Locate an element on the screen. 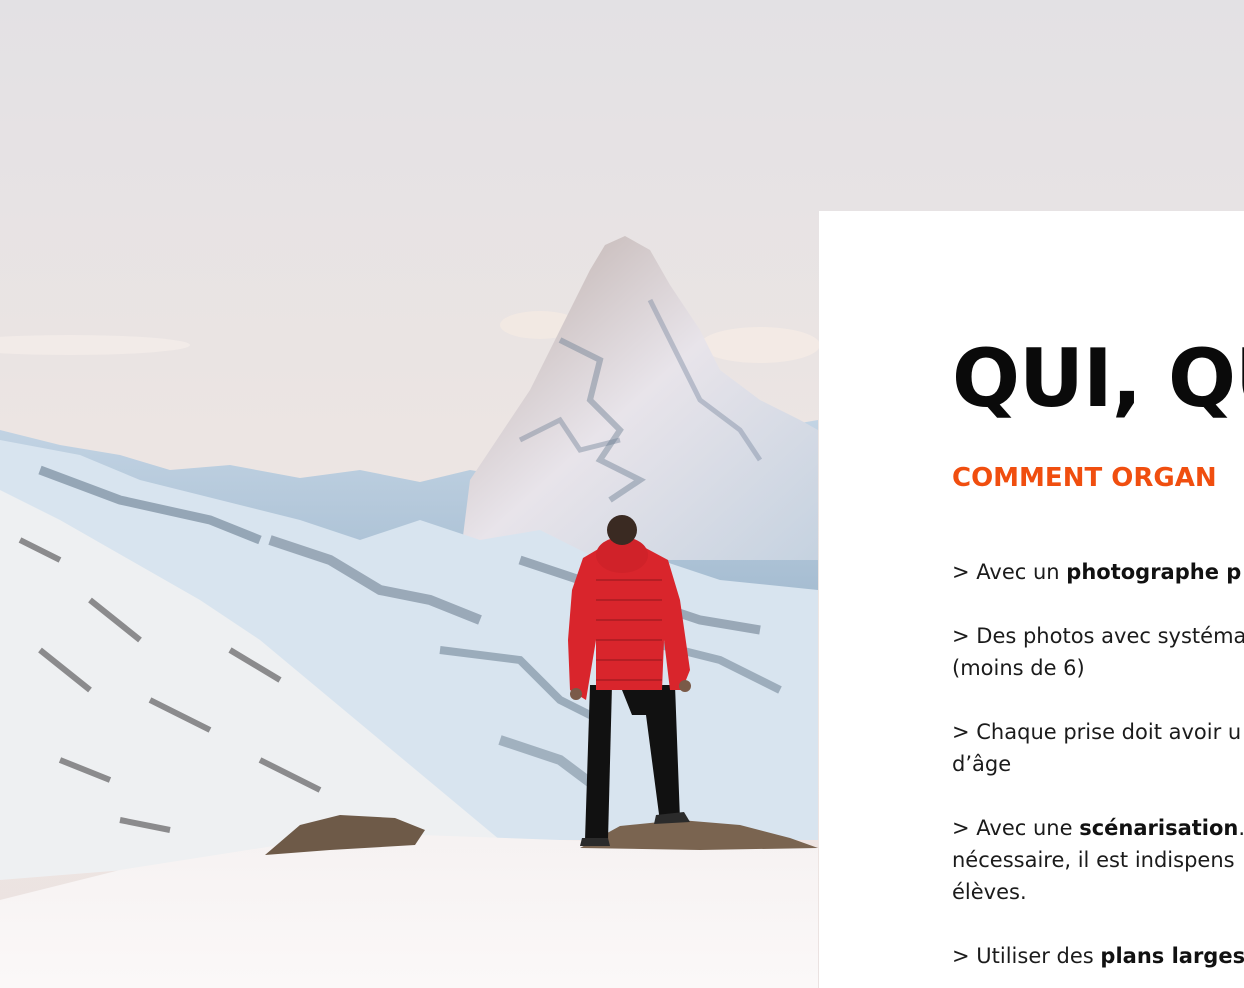  section-subtitle: COMMENT ORGAN is located at coordinates (1084, 478).